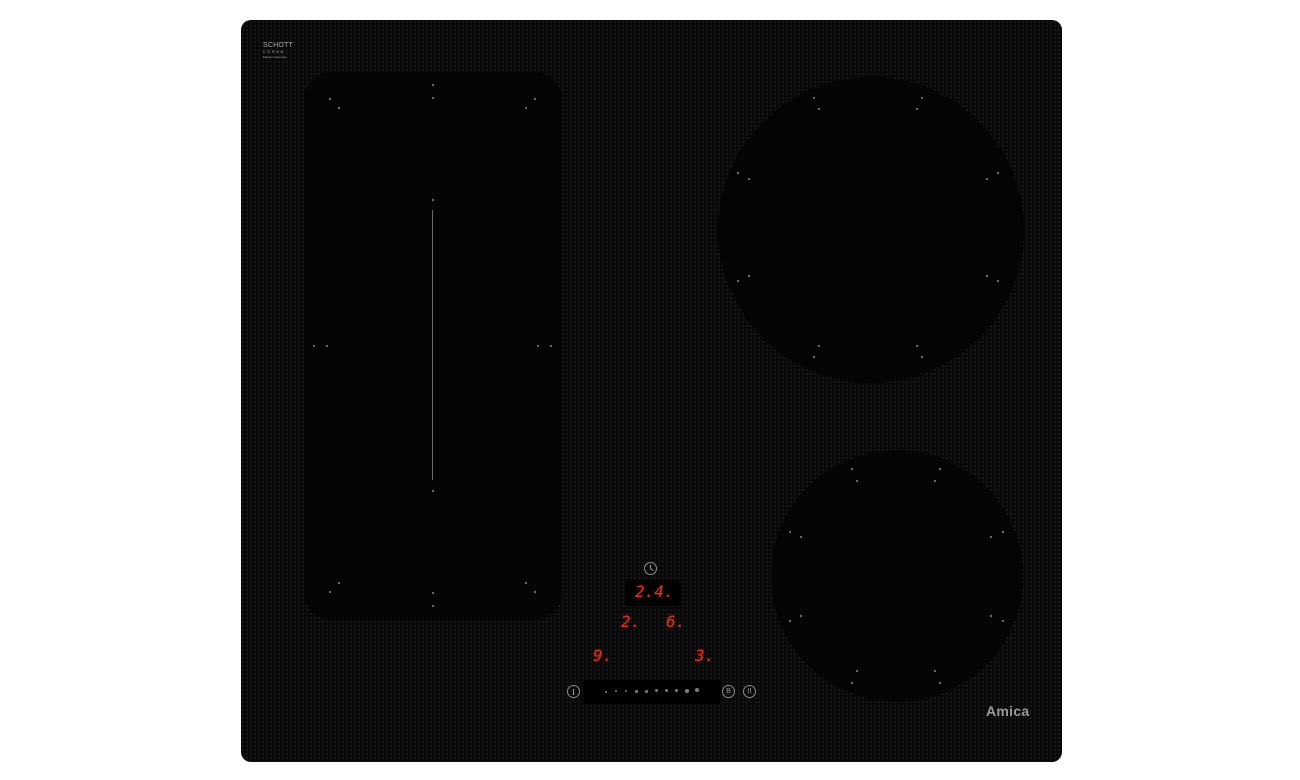 The height and width of the screenshot is (780, 1300). I want to click on flex-zone-divider, so click(432, 345).